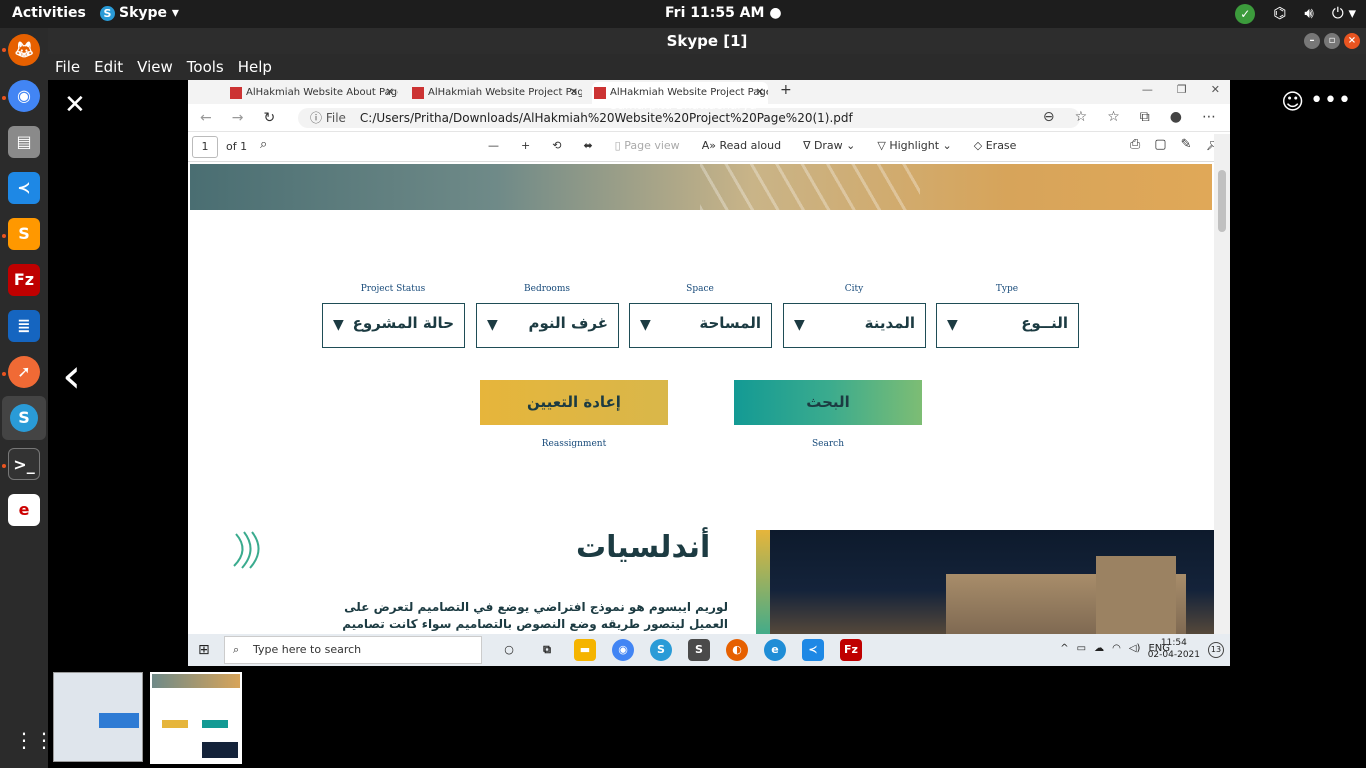 Image resolution: width=1366 pixels, height=768 pixels. Describe the element at coordinates (1174, 649) in the screenshot. I see `taskbar-clock: 11:54 02-04-2021` at that location.